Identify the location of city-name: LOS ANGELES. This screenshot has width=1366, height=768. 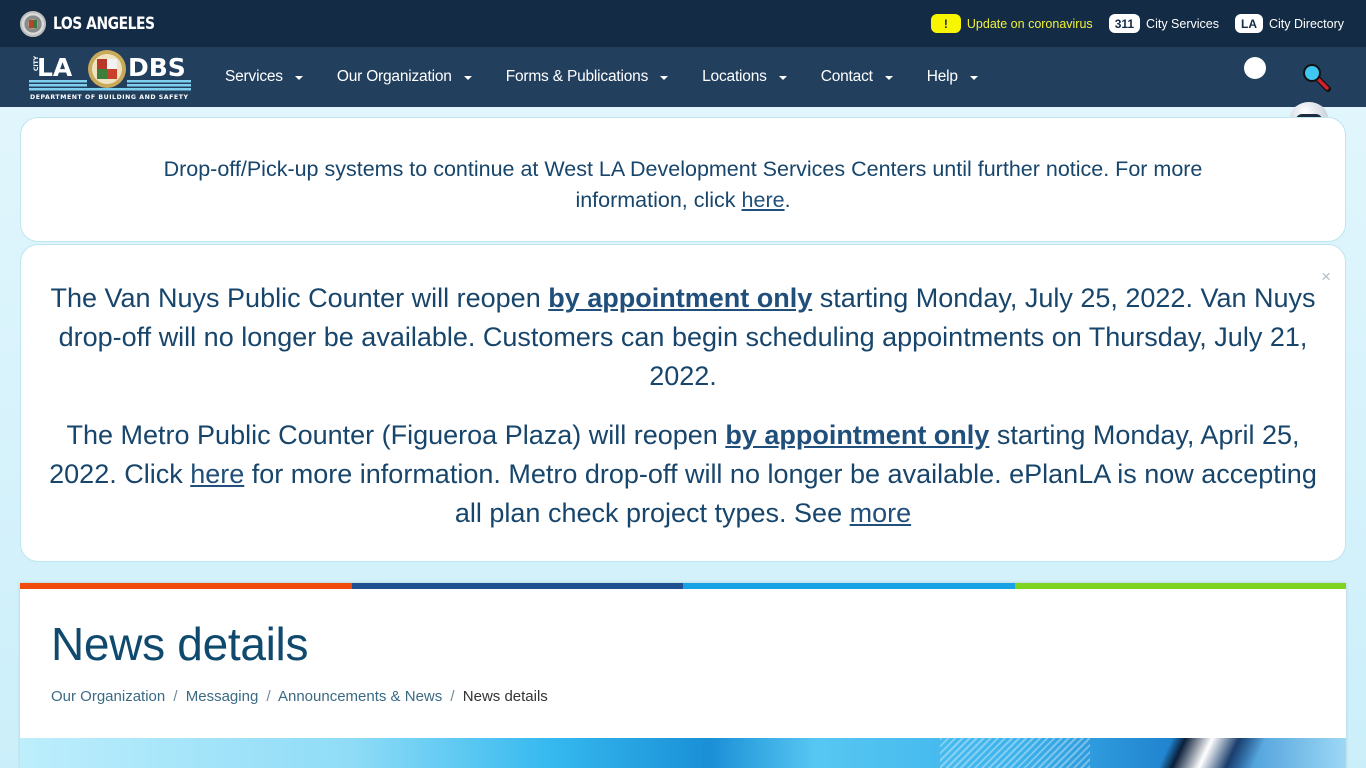
(104, 23).